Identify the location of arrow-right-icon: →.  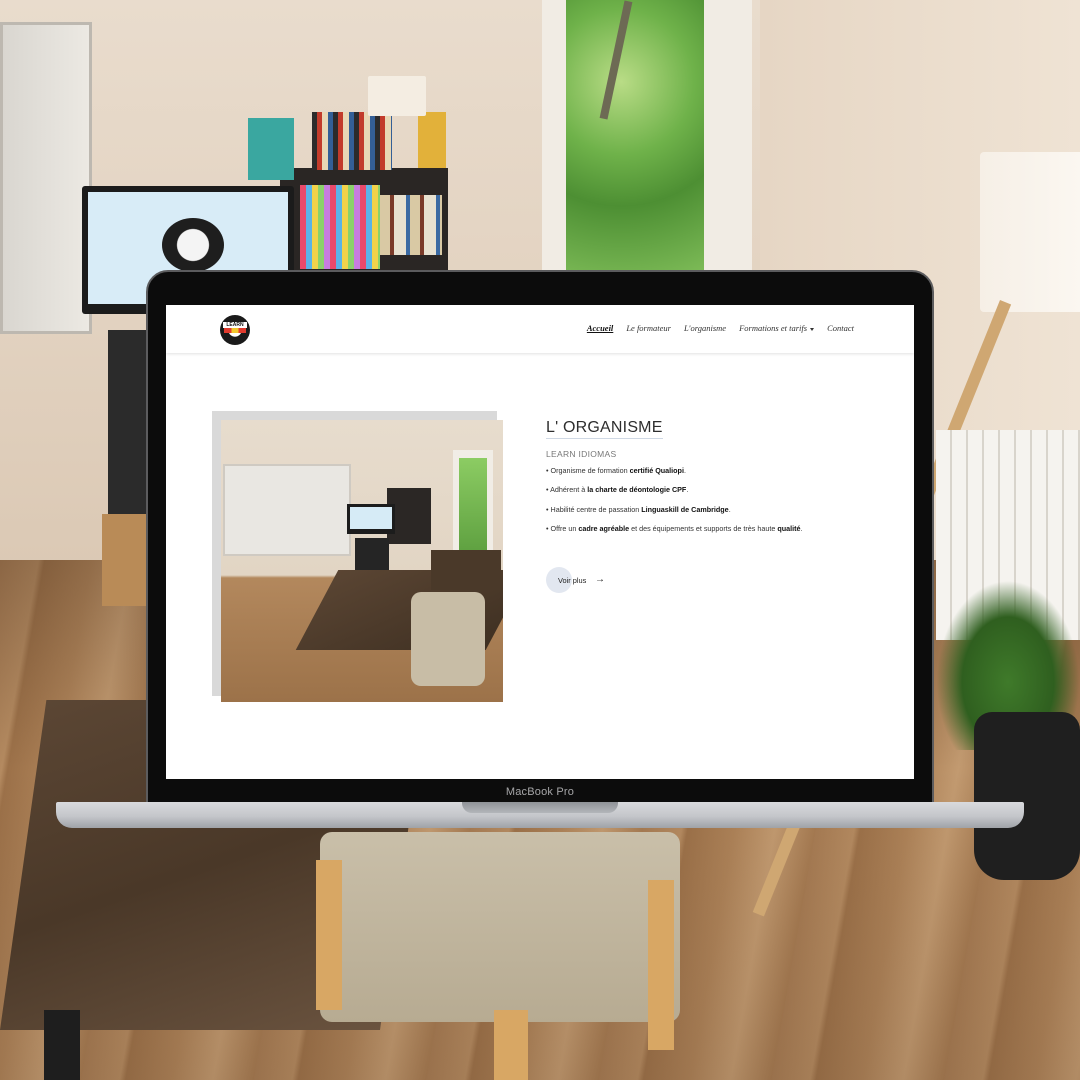
(600, 579).